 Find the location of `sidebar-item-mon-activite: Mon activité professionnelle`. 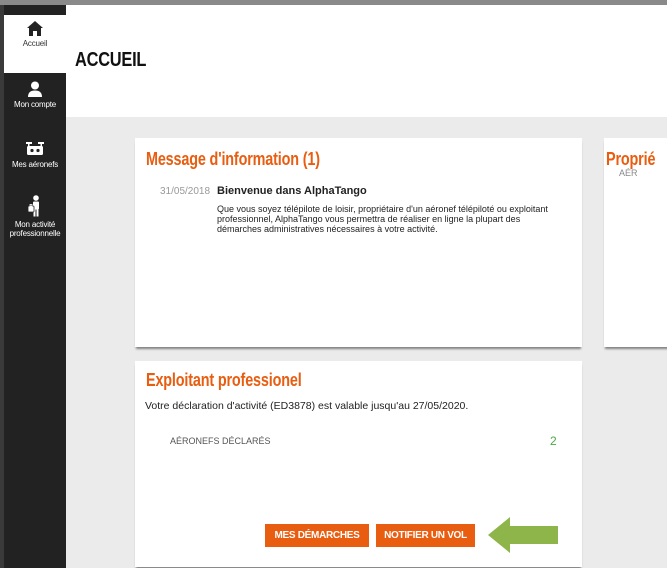

sidebar-item-mon-activite: Mon activité professionnelle is located at coordinates (35, 223).